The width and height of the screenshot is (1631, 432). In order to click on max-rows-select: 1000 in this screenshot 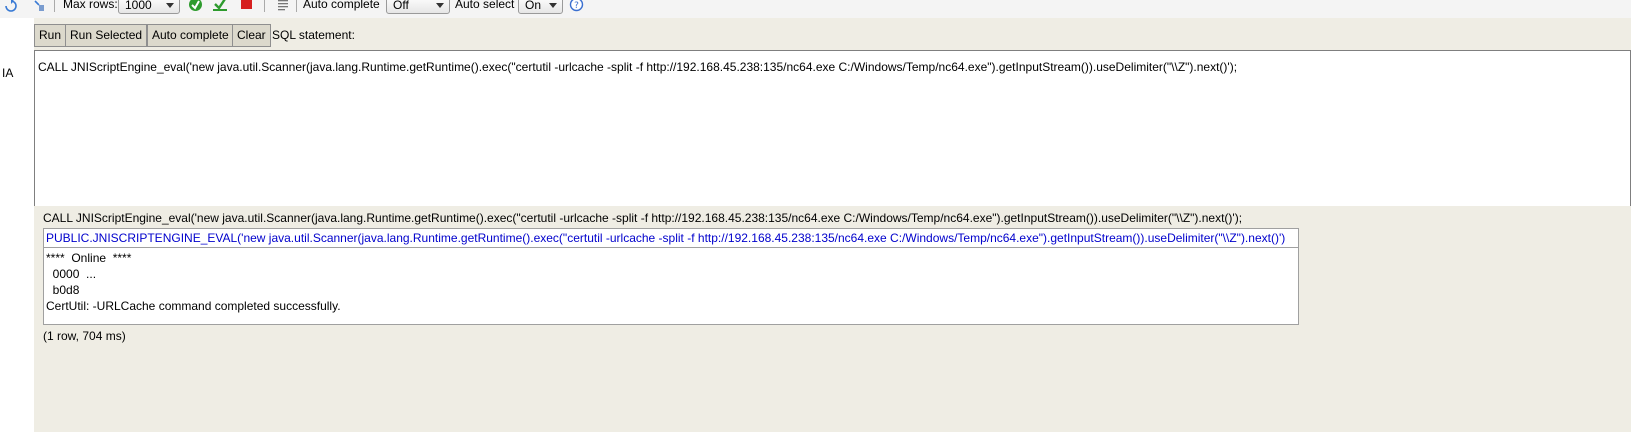, I will do `click(149, 7)`.